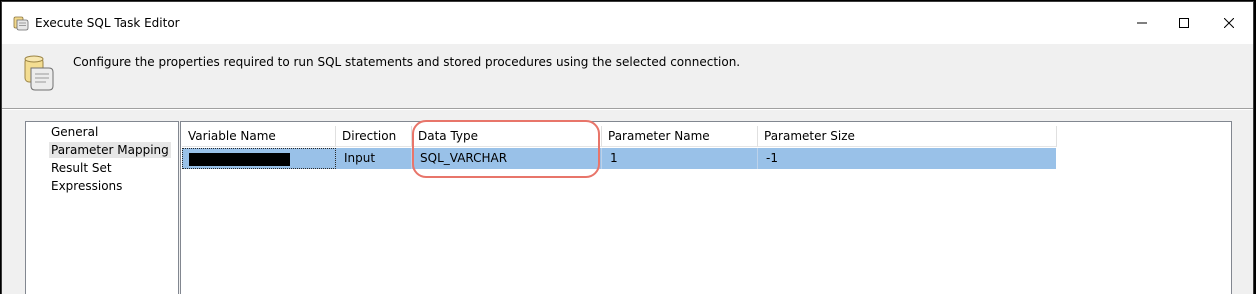 This screenshot has height=294, width=1256. I want to click on nav-item-label: Expressions, so click(87, 186).